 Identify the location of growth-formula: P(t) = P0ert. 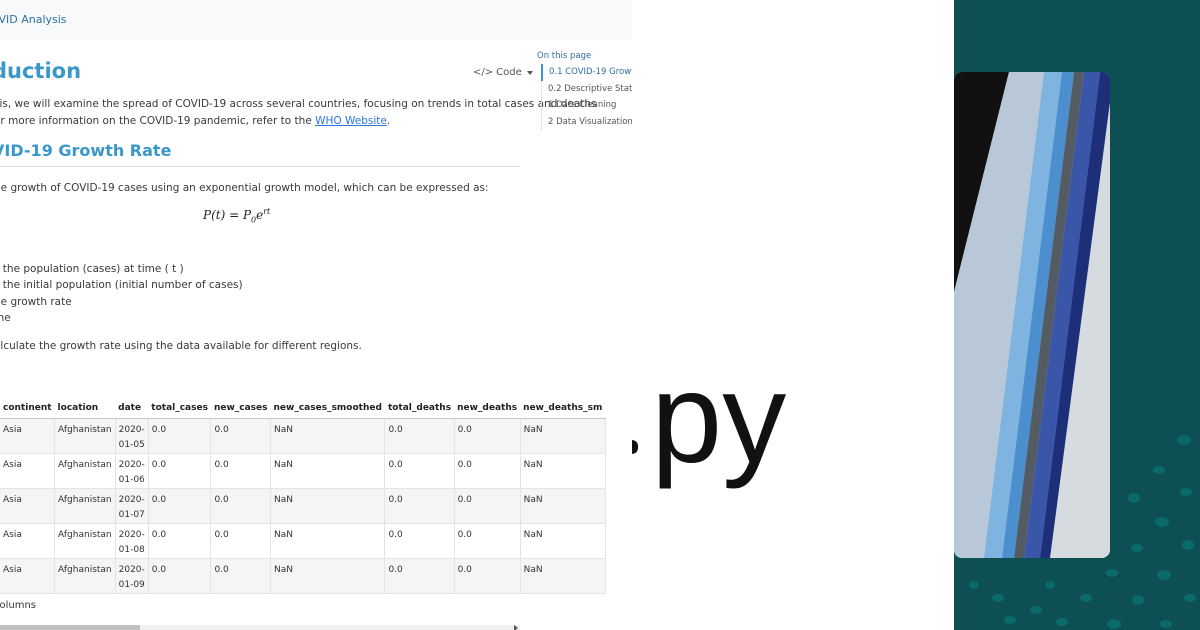
(236, 215).